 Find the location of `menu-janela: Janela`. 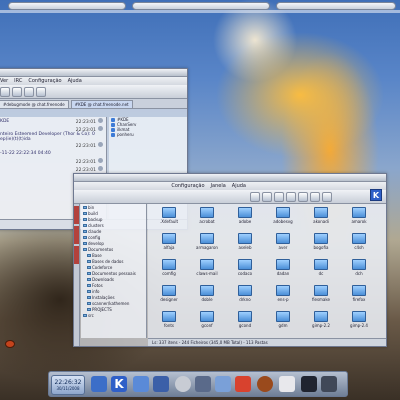

menu-janela: Janela is located at coordinates (218, 186).